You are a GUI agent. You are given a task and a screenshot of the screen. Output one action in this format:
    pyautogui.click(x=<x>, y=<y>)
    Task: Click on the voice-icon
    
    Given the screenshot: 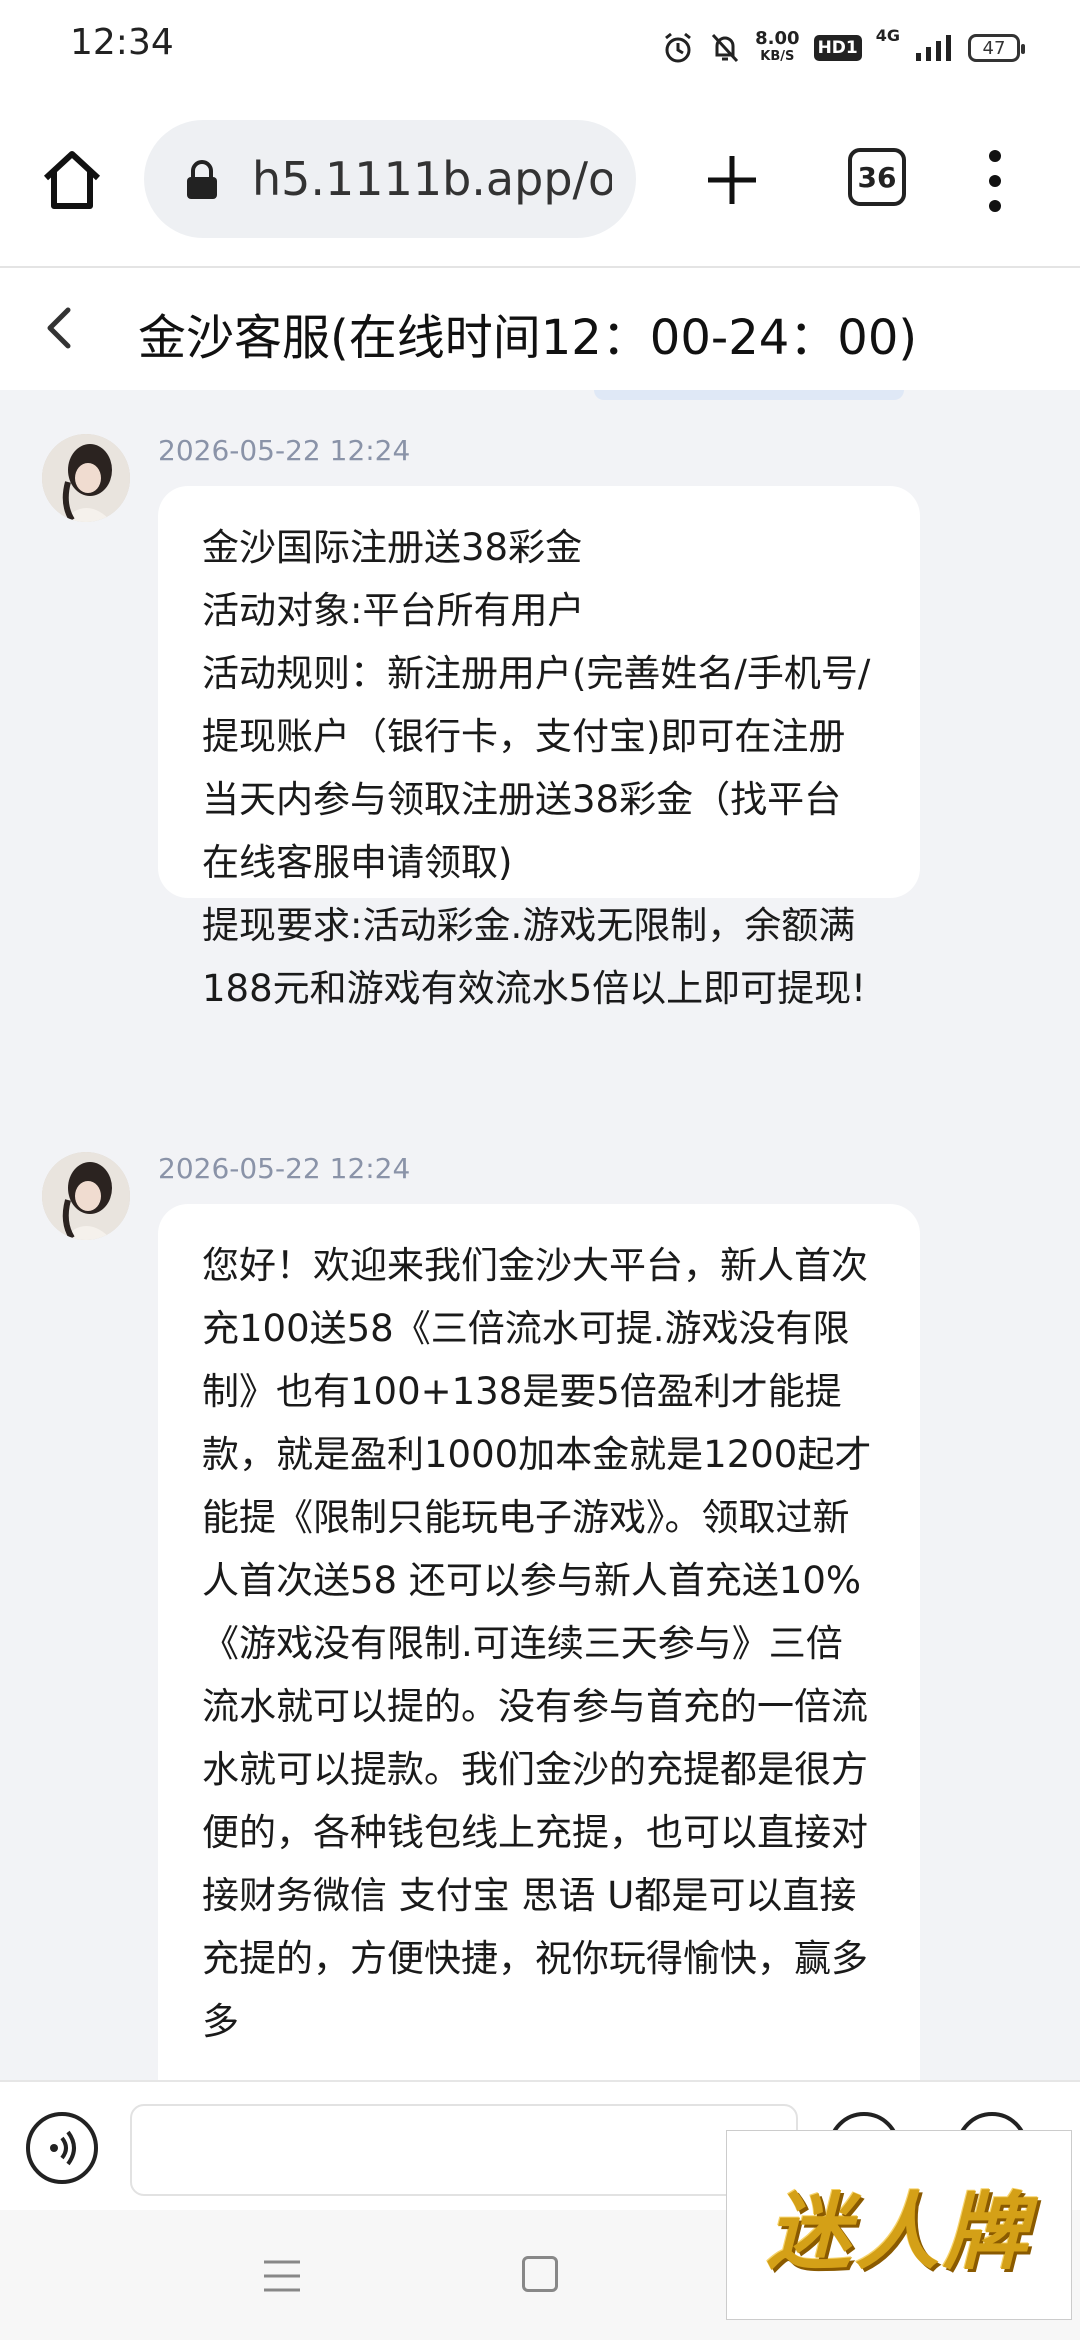 What is the action you would take?
    pyautogui.click(x=63, y=2148)
    